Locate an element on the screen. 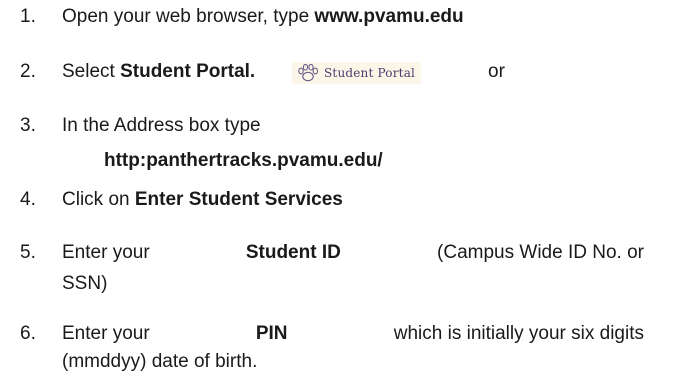 Image resolution: width=678 pixels, height=379 pixels. student-id-label: Student ID is located at coordinates (293, 252).